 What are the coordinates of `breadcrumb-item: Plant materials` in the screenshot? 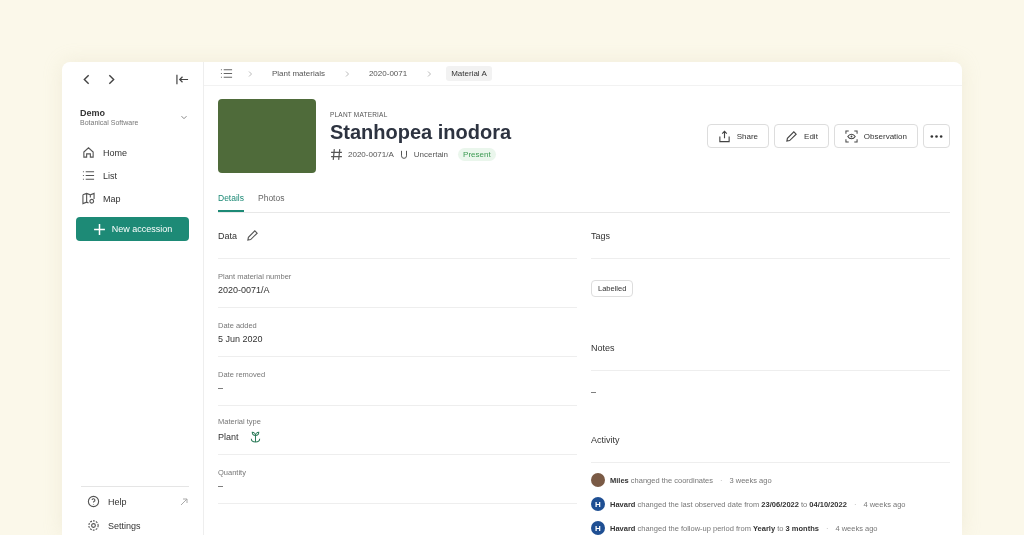 It's located at (298, 73).